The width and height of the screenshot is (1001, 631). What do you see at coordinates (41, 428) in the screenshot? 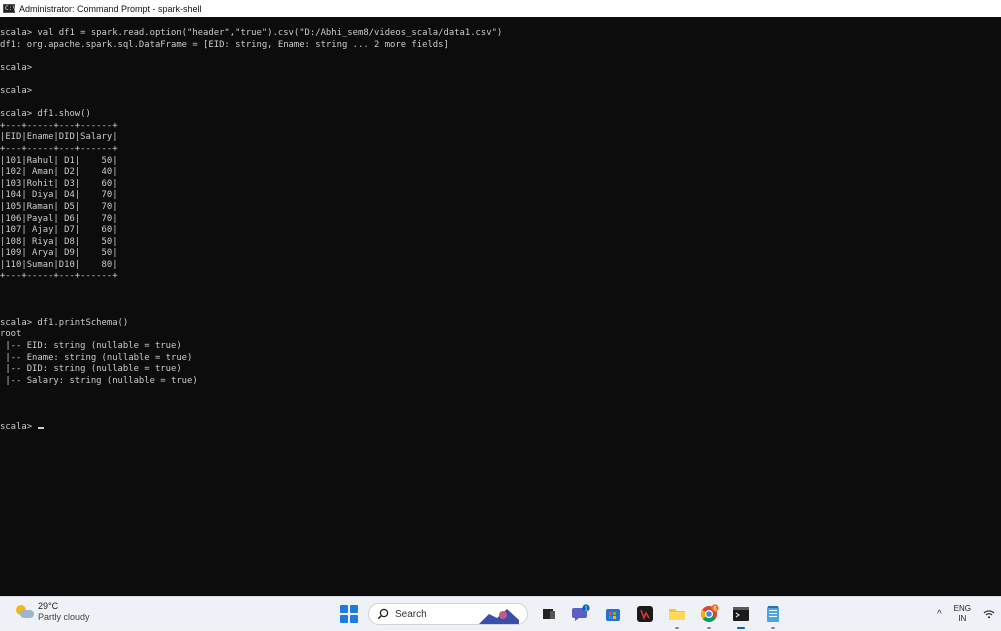
I see `text-cursor` at bounding box center [41, 428].